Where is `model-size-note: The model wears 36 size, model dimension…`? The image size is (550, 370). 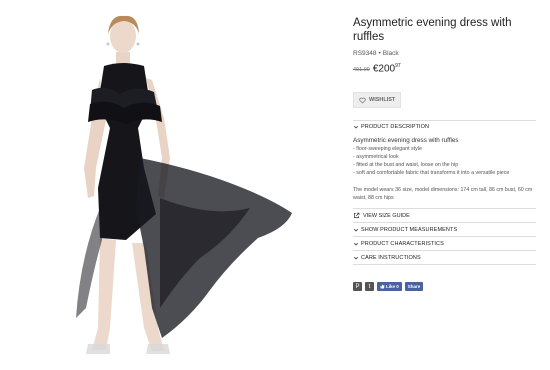 model-size-note: The model wears 36 size, model dimension… is located at coordinates (443, 193).